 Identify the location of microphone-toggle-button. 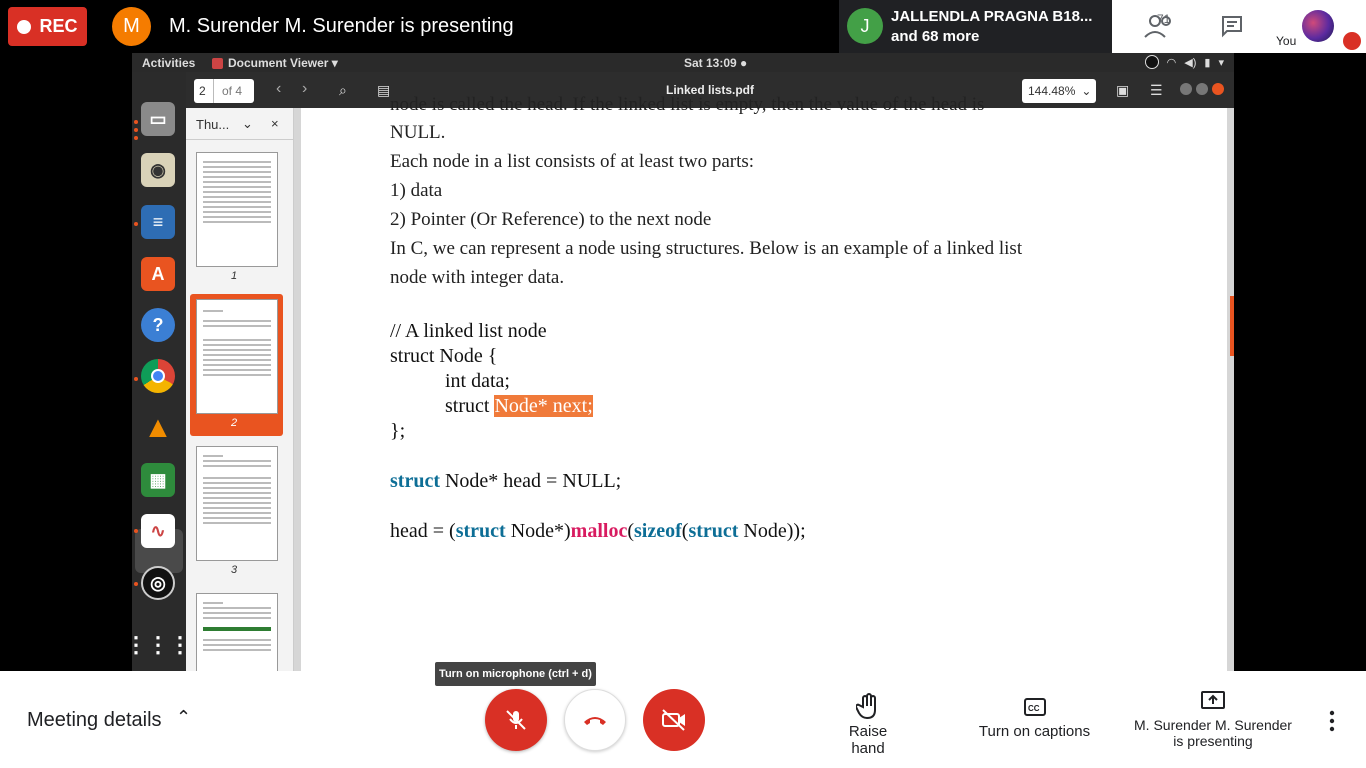
(516, 720).